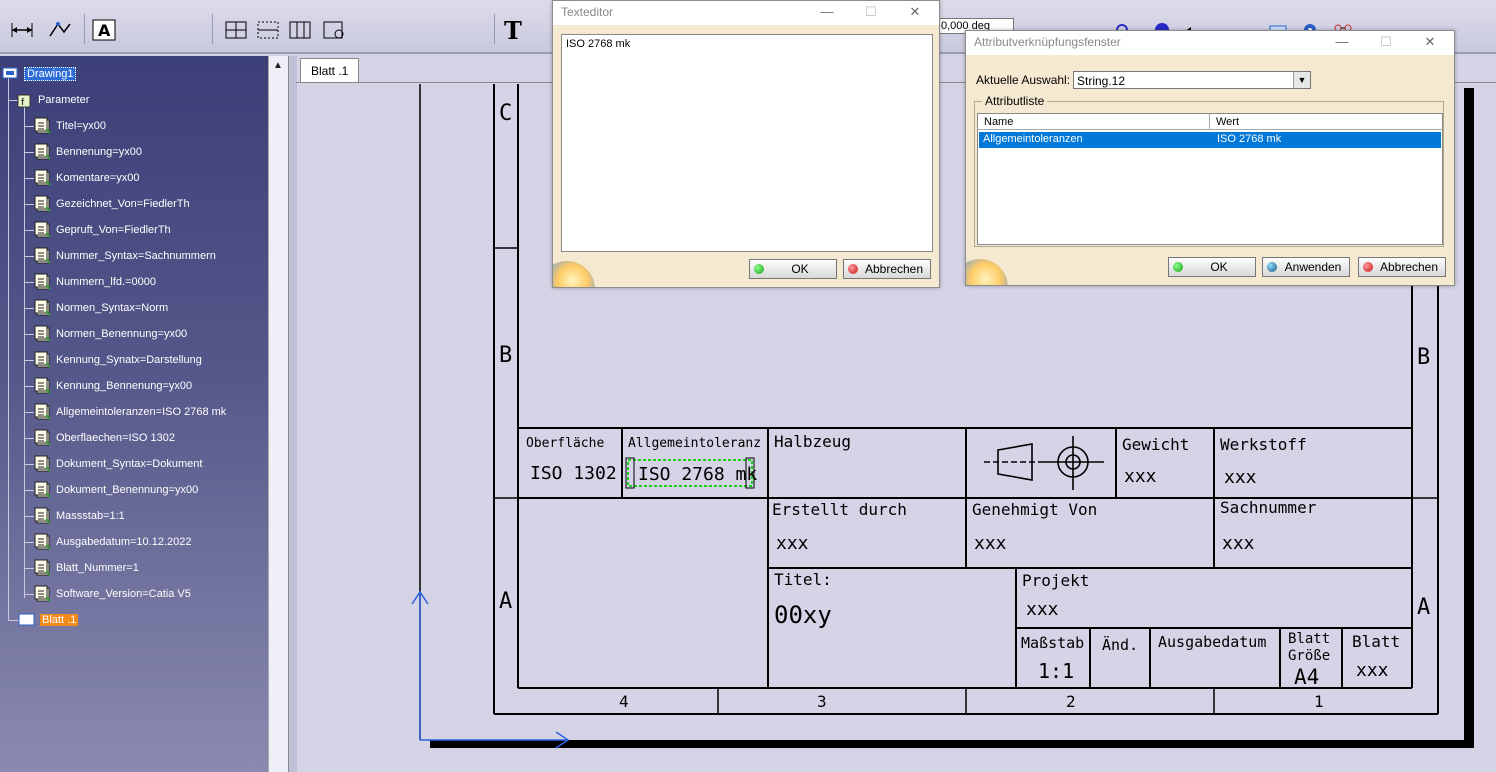 This screenshot has width=1496, height=772. What do you see at coordinates (124, 386) in the screenshot?
I see `tree-parameter-text: Kennung_Bennenung=yx00` at bounding box center [124, 386].